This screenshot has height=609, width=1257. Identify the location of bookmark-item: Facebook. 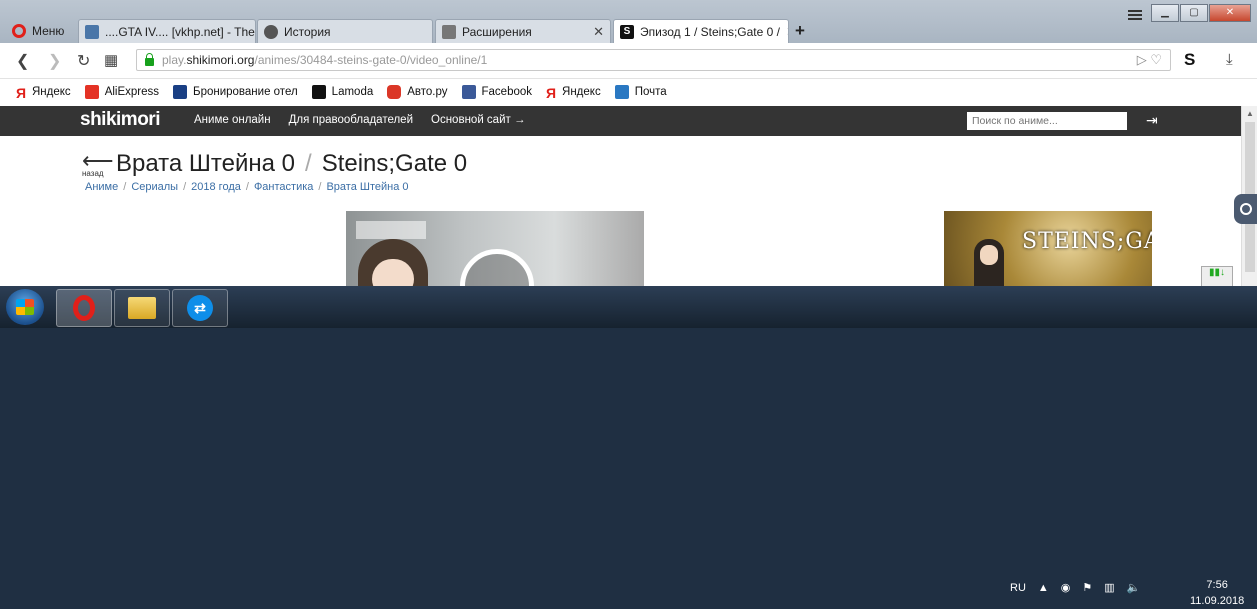
(497, 92).